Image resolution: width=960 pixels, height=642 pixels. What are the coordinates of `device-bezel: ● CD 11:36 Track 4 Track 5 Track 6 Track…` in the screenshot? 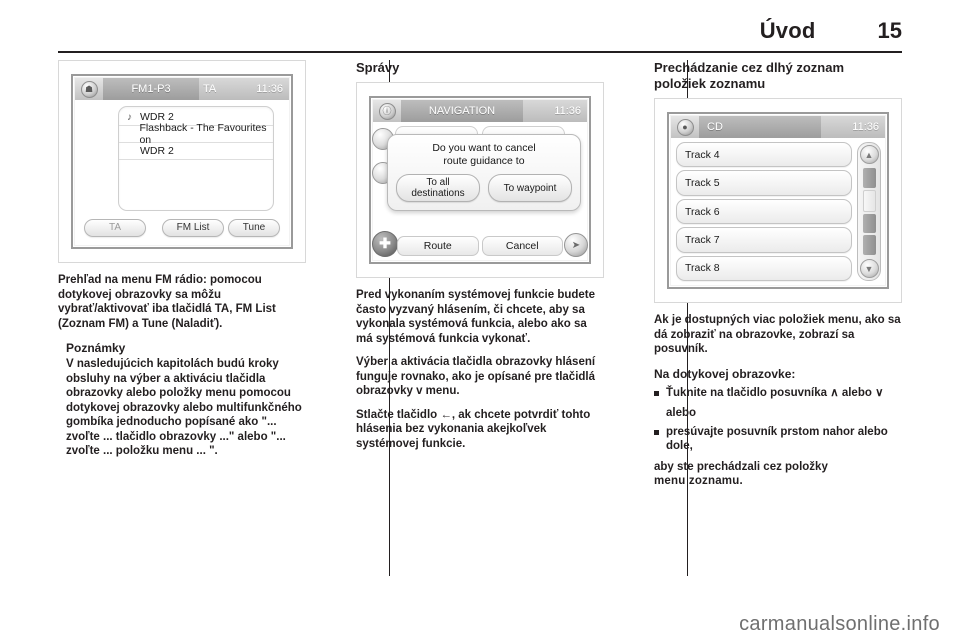 It's located at (778, 200).